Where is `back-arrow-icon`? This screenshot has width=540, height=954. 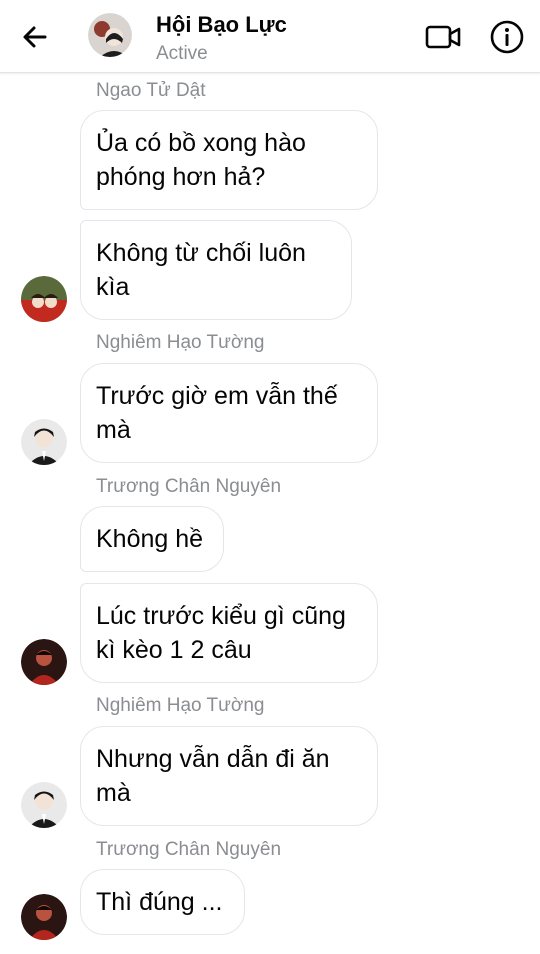 back-arrow-icon is located at coordinates (35, 37).